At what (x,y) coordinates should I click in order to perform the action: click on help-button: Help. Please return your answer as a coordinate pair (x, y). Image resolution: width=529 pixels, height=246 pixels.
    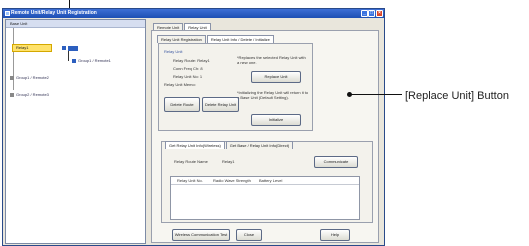
    Looking at the image, I should click on (335, 235).